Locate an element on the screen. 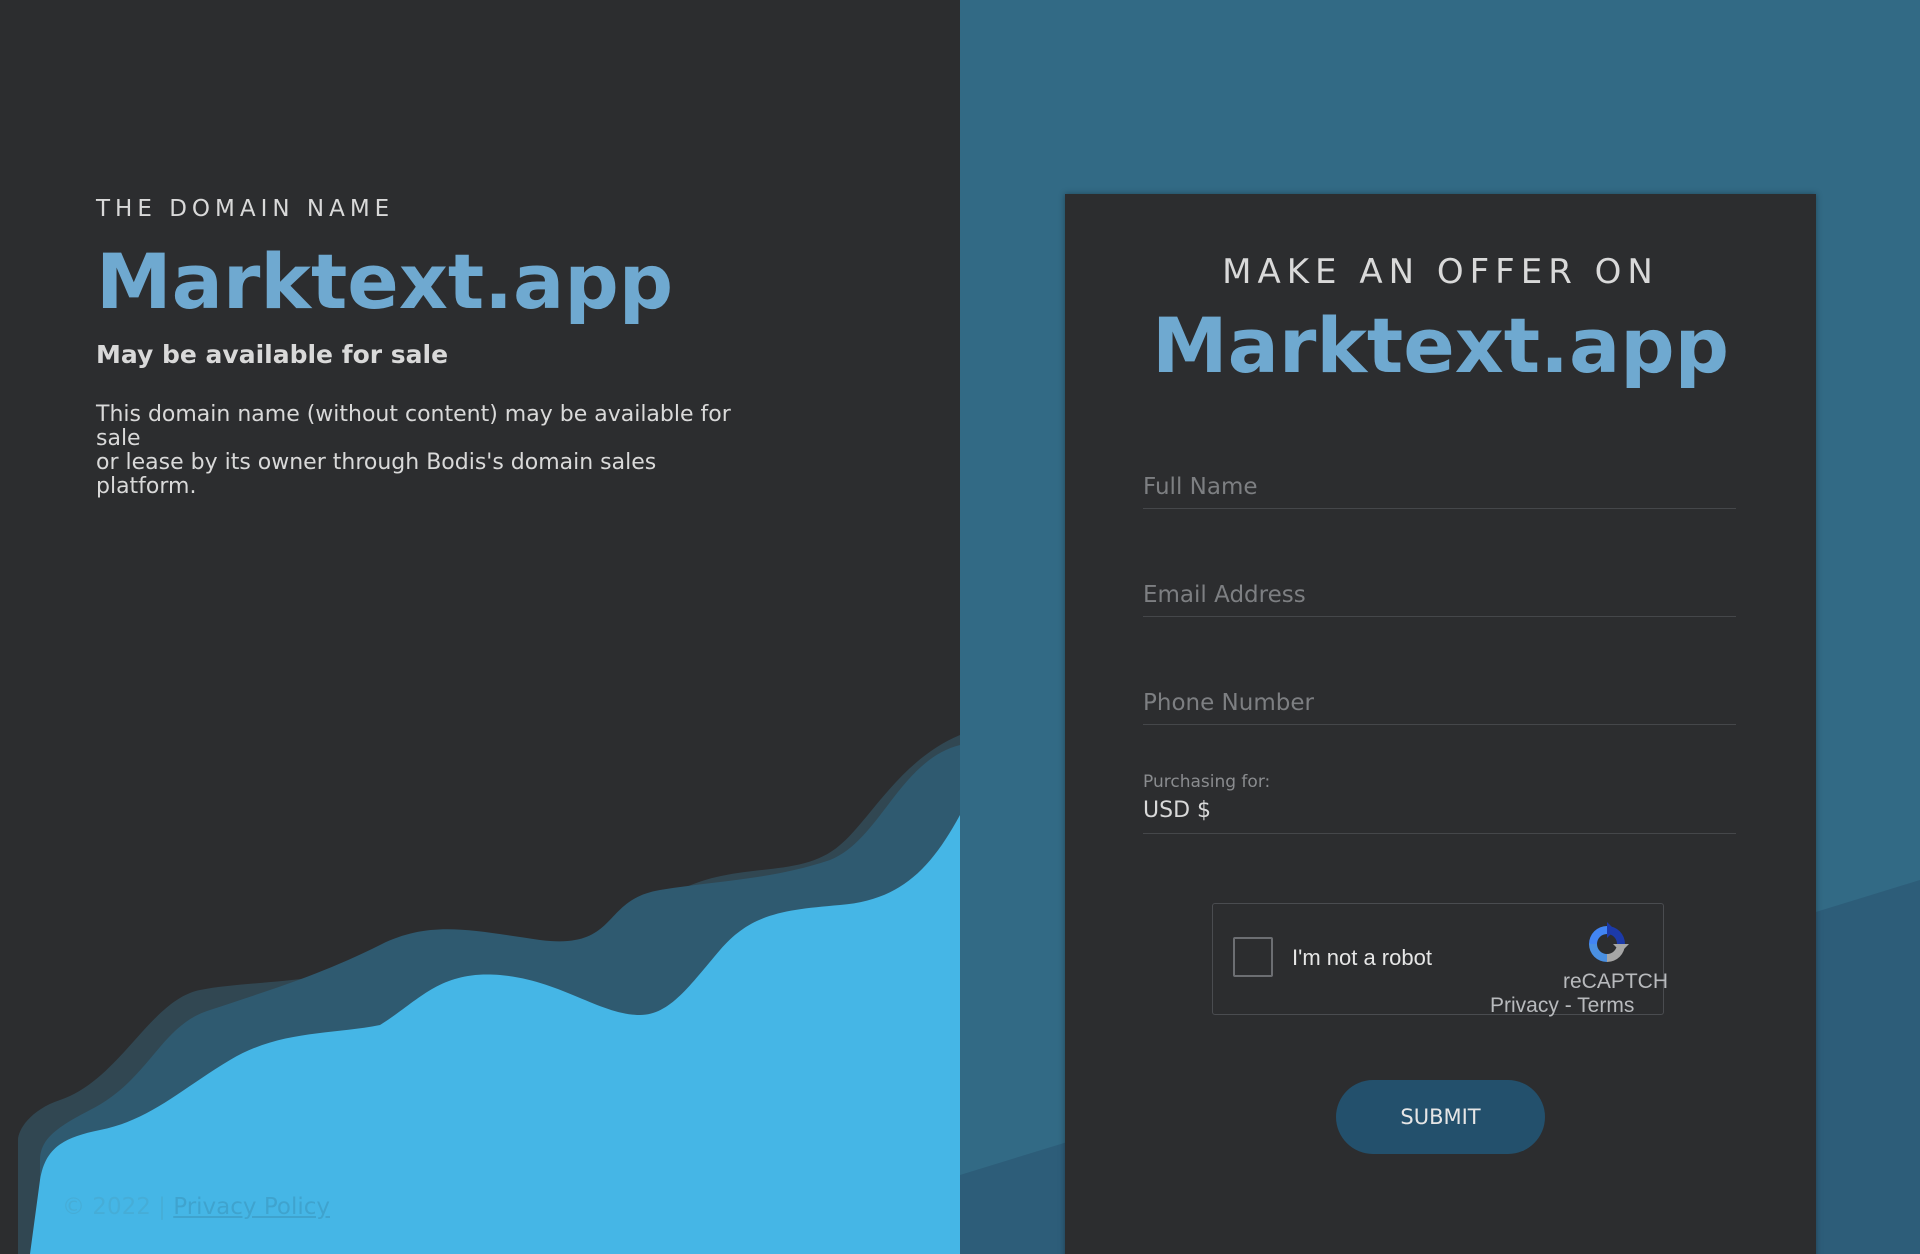 The height and width of the screenshot is (1254, 1920). full-name-input is located at coordinates (1439, 491).